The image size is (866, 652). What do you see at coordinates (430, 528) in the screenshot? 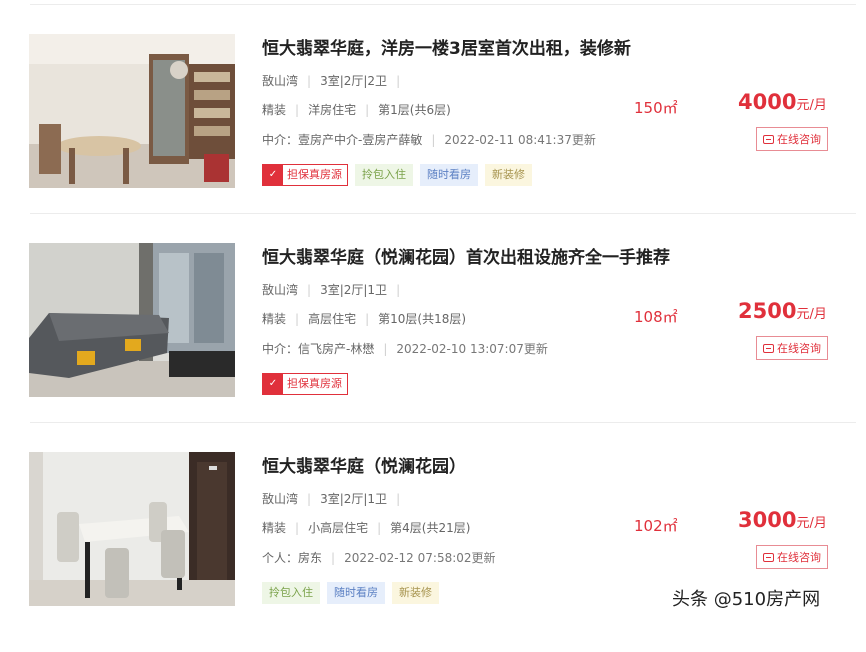
I see `floor-info: 第4层(共21层)` at bounding box center [430, 528].